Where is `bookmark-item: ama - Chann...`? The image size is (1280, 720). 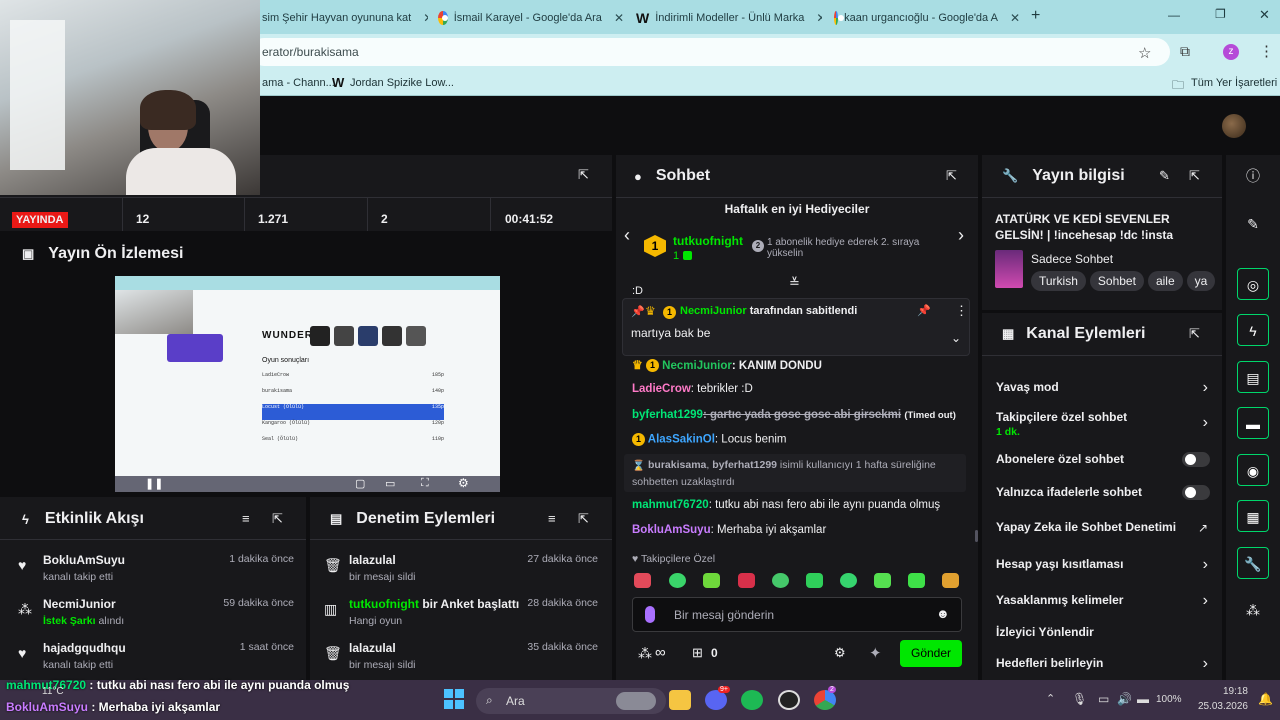
bookmark-item: ama - Chann... is located at coordinates (298, 83).